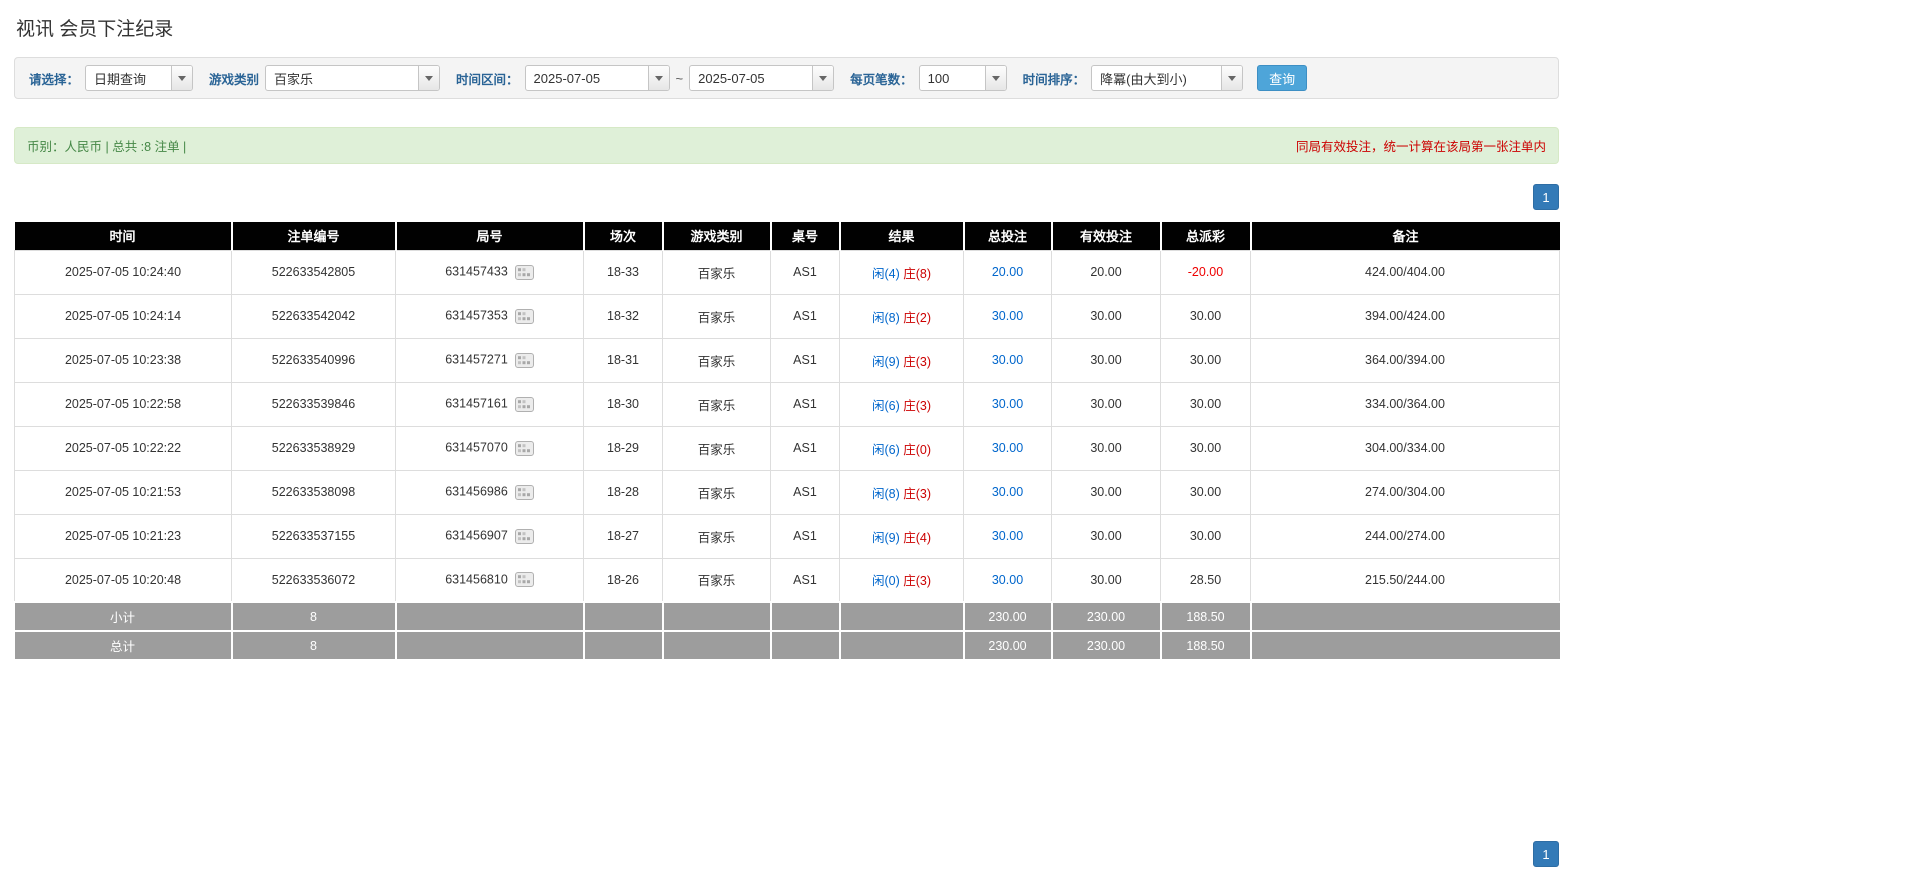 The image size is (1918, 877). I want to click on time-cell: 2025-07-05 10:21:53, so click(123, 492).